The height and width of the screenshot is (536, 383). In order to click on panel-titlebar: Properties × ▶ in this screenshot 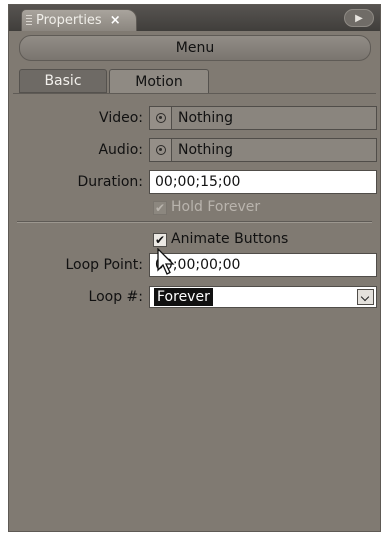, I will do `click(194, 18)`.